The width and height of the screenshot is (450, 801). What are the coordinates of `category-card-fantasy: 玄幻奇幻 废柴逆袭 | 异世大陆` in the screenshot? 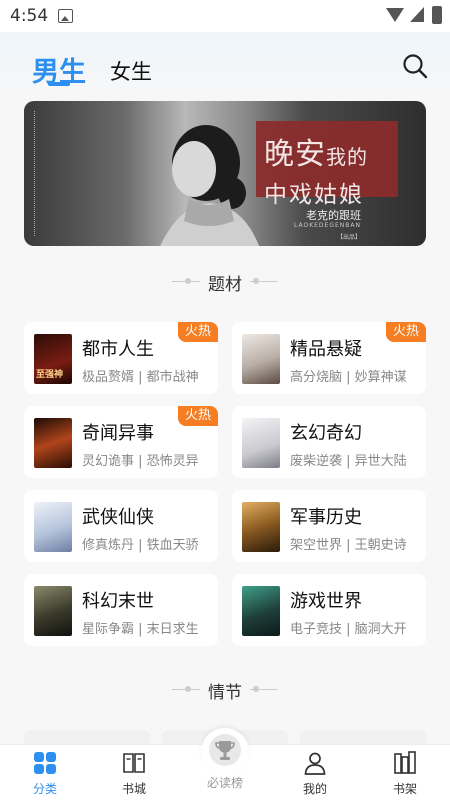 It's located at (329, 442).